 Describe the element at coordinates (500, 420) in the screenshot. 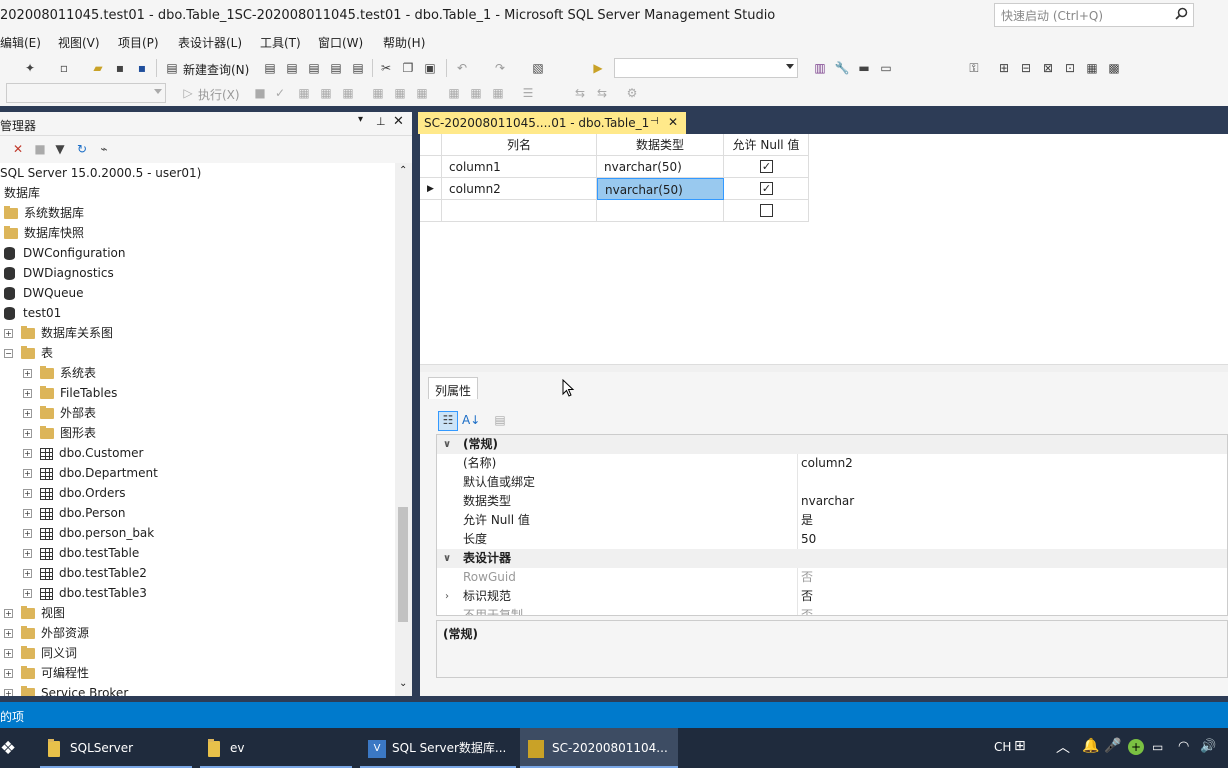

I see `property-pages-icon: ▤` at that location.